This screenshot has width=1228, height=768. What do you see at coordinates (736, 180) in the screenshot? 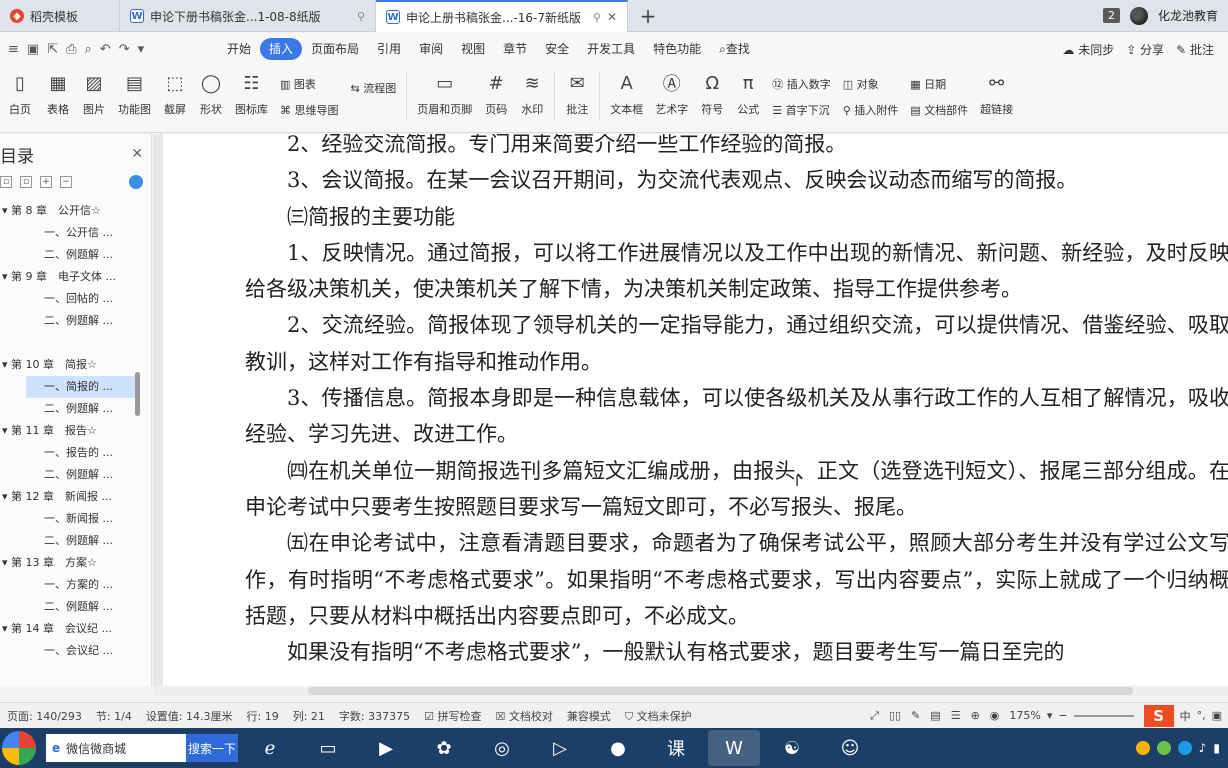
I see `document-paragraph: 3、会议简报。在某一会议召开期间，为交流代表观点、反映会议动态而缩写的简报。` at bounding box center [736, 180].